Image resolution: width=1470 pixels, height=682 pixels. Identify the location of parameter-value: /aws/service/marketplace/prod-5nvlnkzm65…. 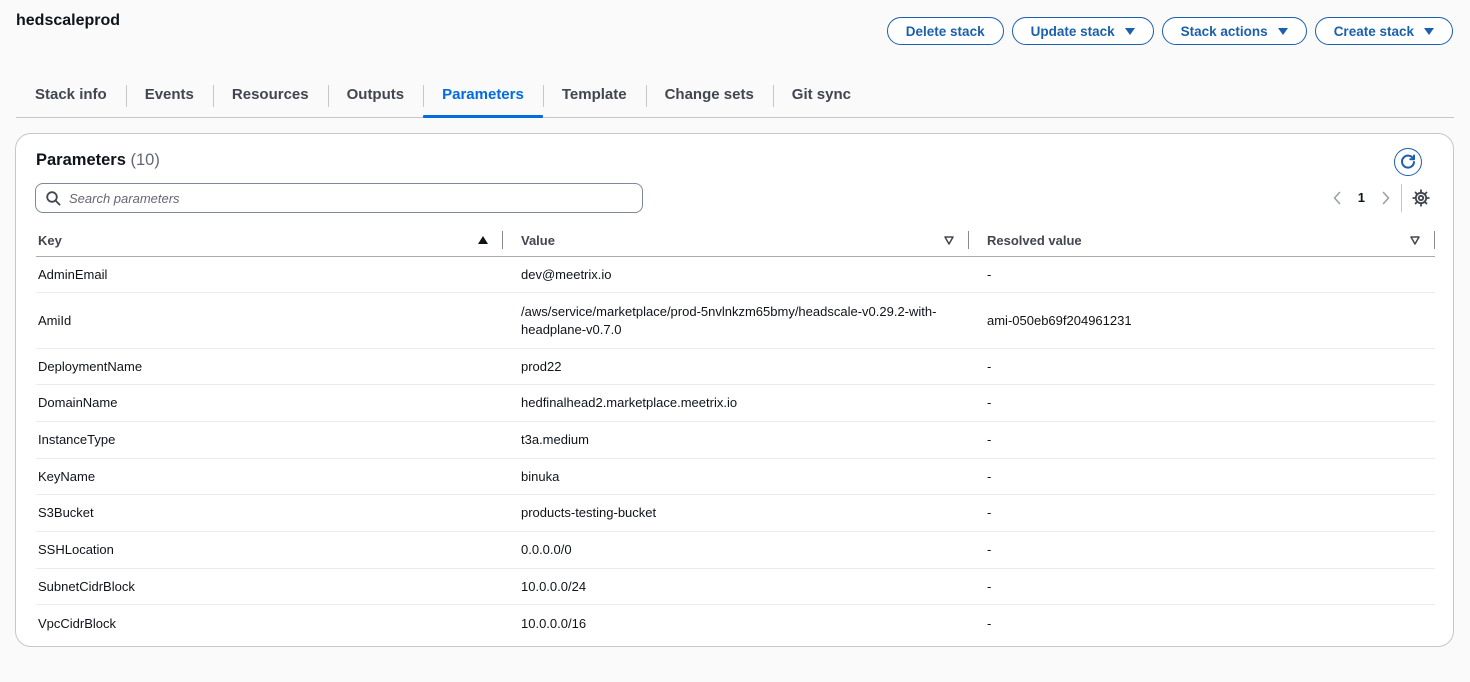
(729, 320).